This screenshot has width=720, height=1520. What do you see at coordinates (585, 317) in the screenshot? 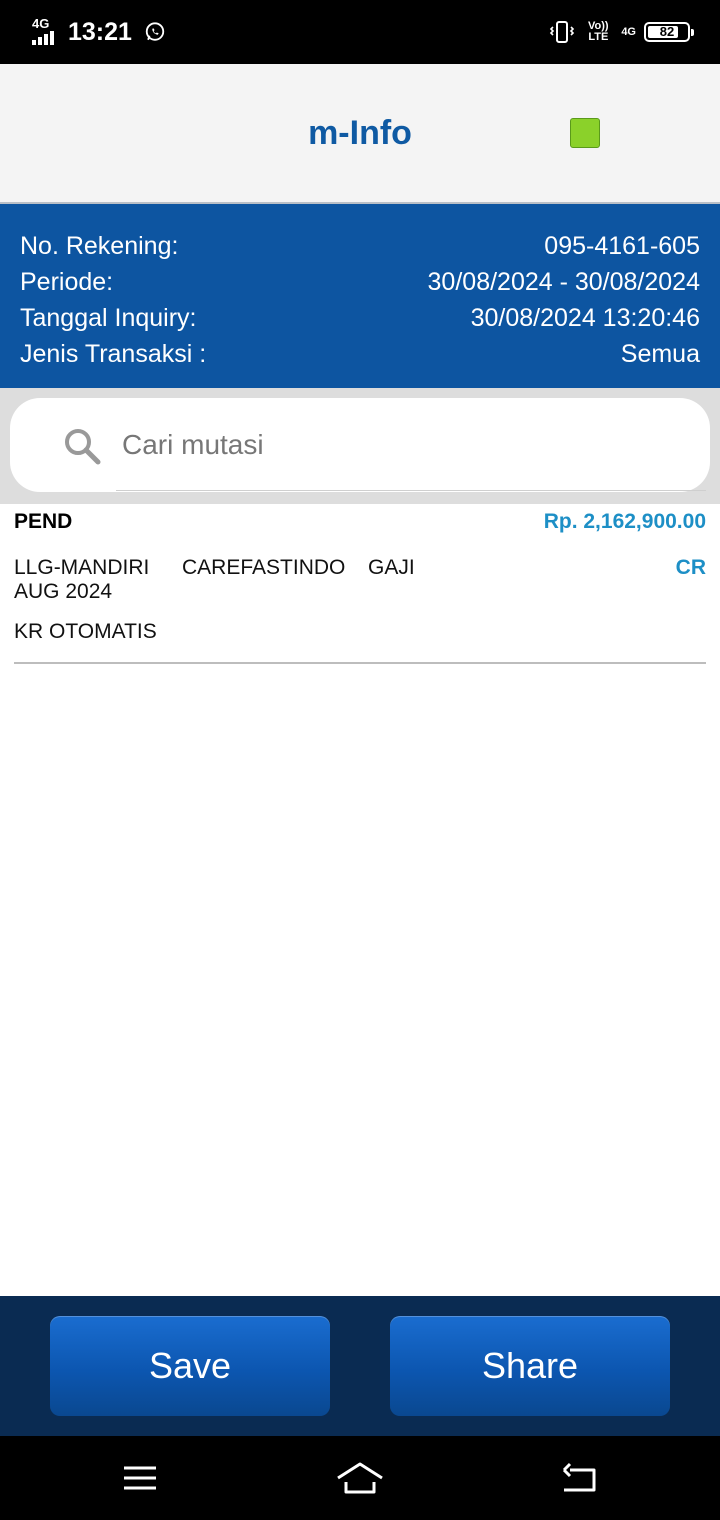
I see `info-value: 30/08/2024 13:20:46` at bounding box center [585, 317].